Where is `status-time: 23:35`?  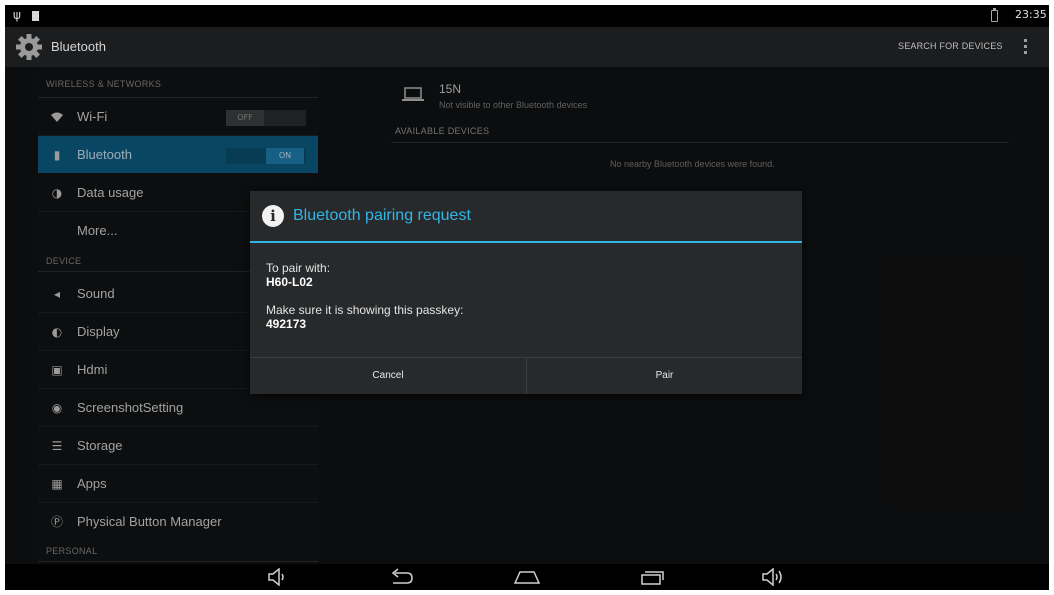 status-time: 23:35 is located at coordinates (1031, 14).